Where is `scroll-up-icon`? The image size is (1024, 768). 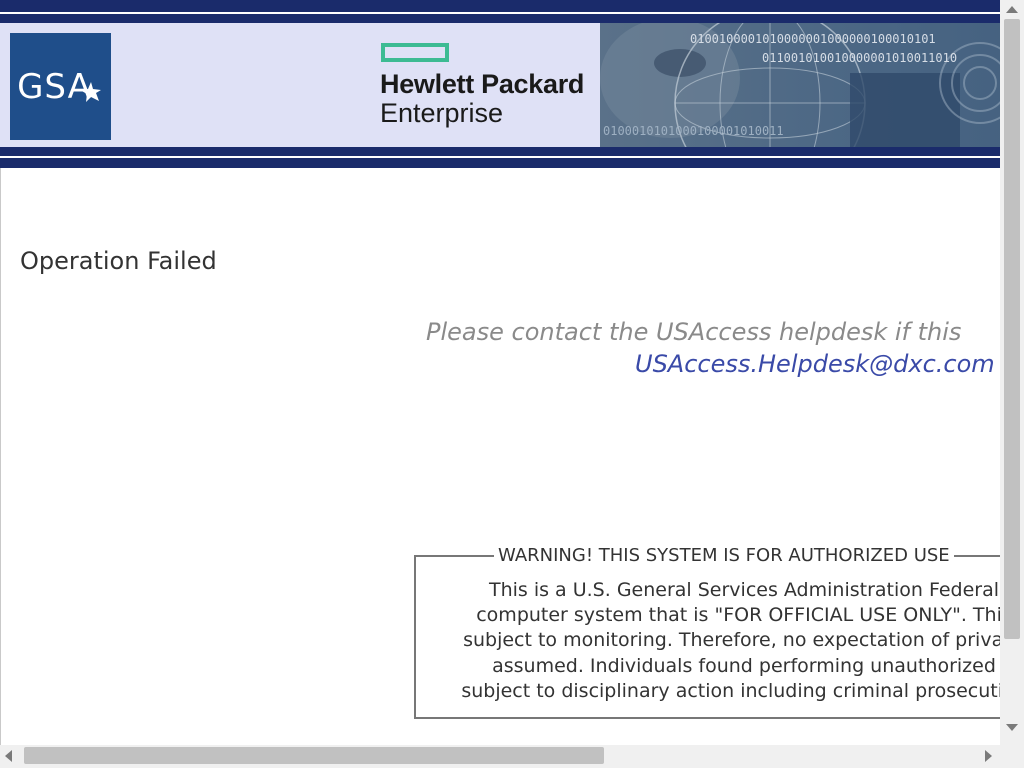
scroll-up-icon is located at coordinates (1012, 9).